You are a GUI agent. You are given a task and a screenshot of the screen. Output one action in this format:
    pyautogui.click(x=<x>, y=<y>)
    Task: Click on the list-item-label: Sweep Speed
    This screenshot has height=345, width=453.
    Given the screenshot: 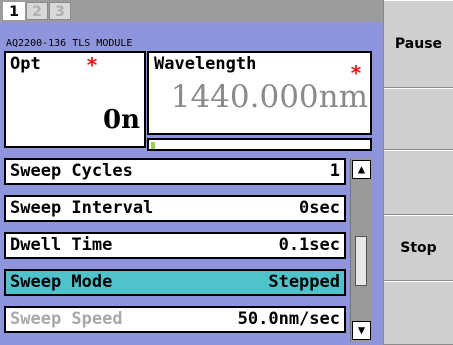 What is the action you would take?
    pyautogui.click(x=66, y=319)
    